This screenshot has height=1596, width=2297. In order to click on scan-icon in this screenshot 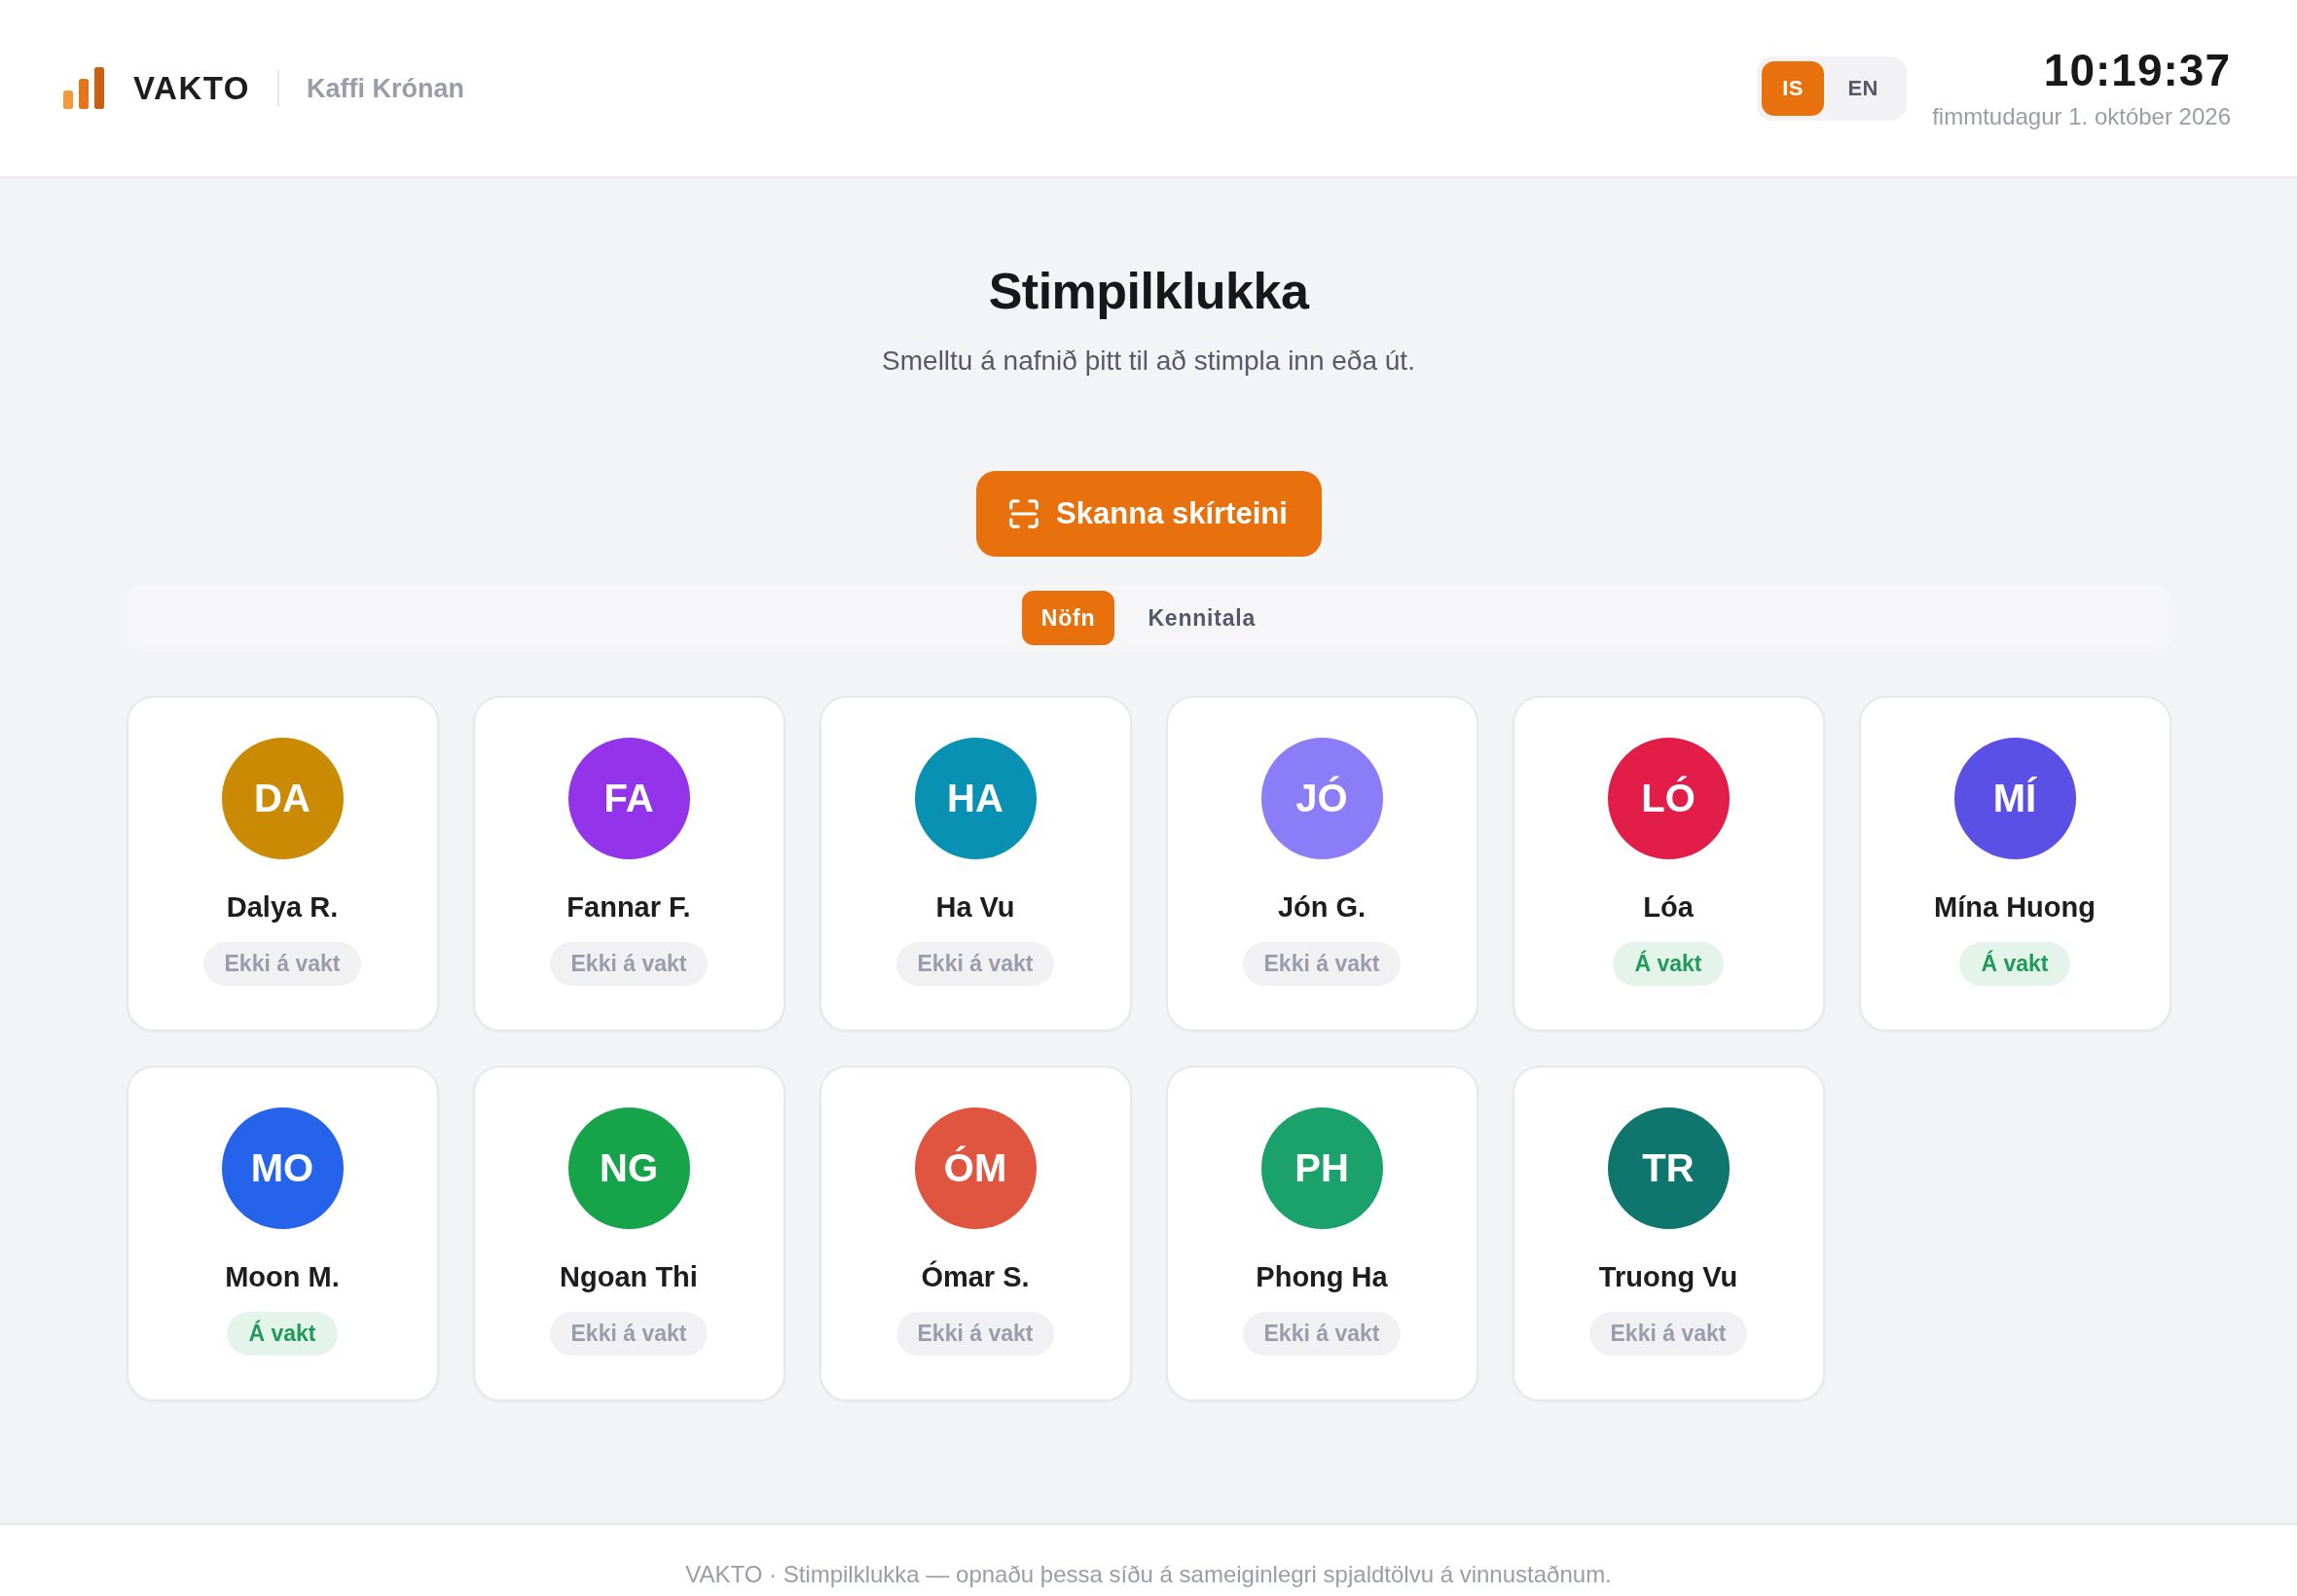, I will do `click(1024, 513)`.